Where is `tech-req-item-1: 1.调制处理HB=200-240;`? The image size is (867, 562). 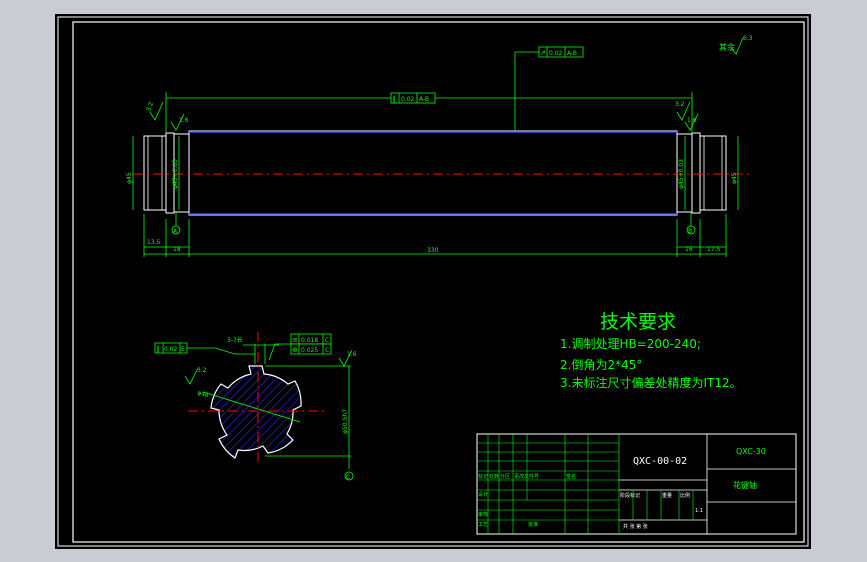 tech-req-item-1: 1.调制处理HB=200-240; is located at coordinates (630, 344).